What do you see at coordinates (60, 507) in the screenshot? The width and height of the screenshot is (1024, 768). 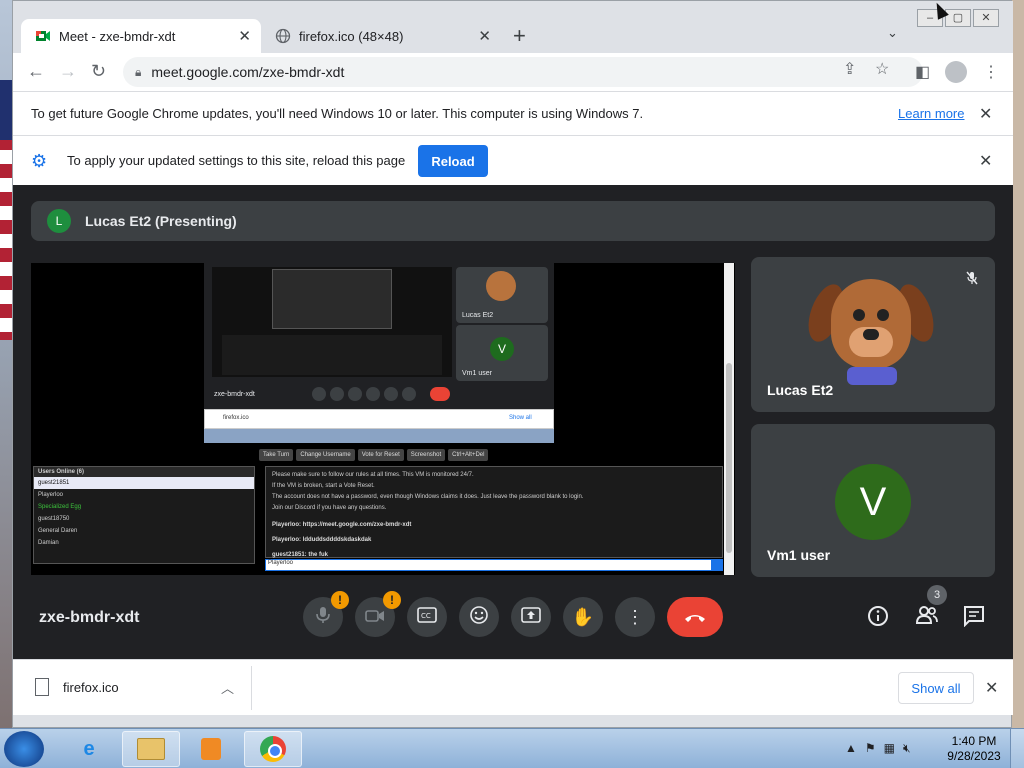 I see `user-row: Specialized Egg` at bounding box center [60, 507].